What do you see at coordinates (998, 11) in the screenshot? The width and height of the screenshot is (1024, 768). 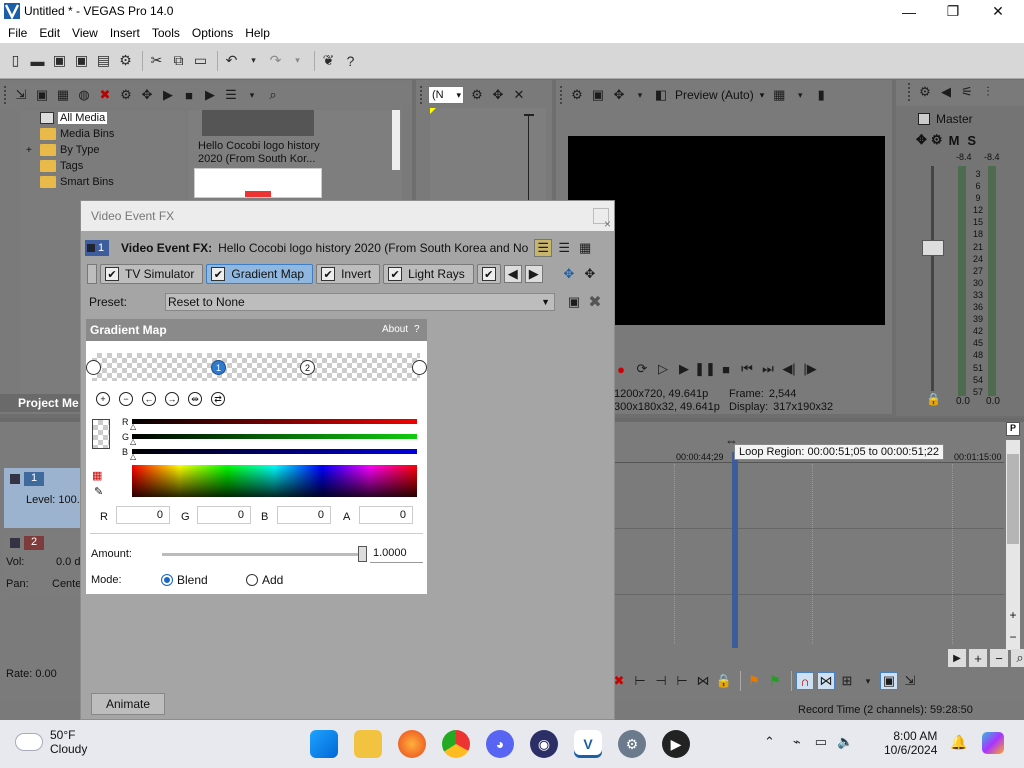 I see `close-window-button: ✕` at bounding box center [998, 11].